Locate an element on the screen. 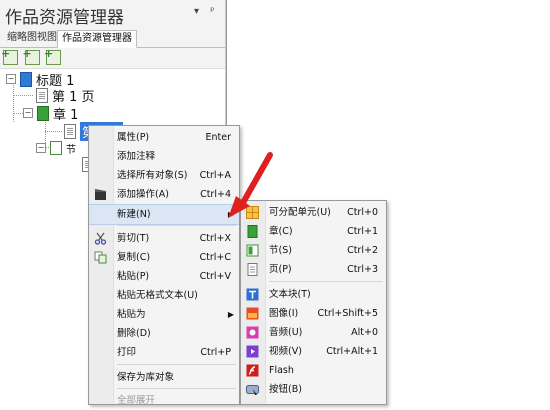  panel-tabs: 缩略图视图 作品资源管理器 is located at coordinates (112, 38).